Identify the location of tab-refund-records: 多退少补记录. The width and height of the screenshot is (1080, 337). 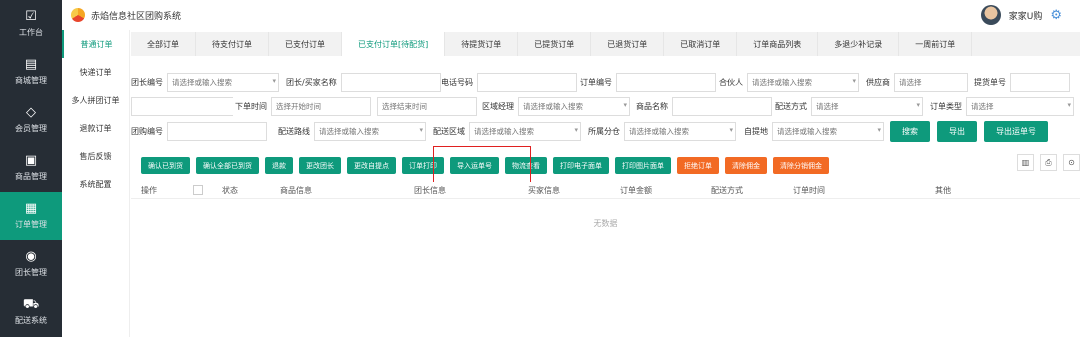
(859, 44).